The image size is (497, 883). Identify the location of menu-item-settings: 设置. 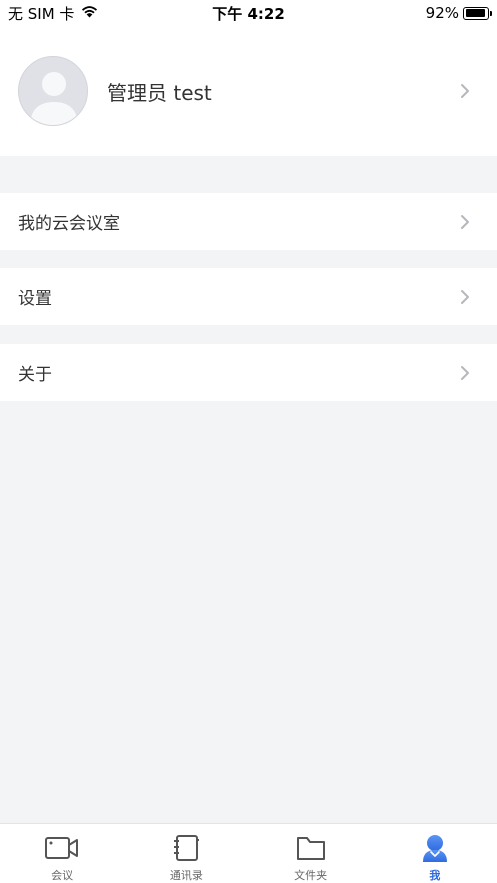
(248, 296).